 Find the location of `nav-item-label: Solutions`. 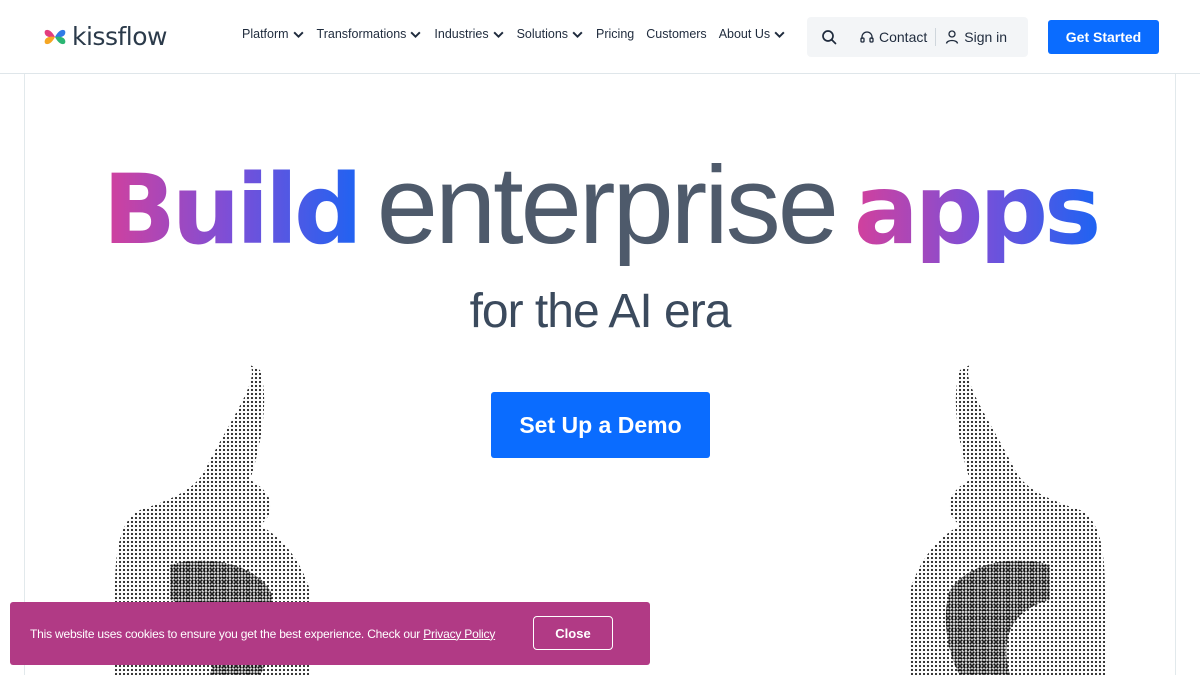

nav-item-label: Solutions is located at coordinates (542, 34).